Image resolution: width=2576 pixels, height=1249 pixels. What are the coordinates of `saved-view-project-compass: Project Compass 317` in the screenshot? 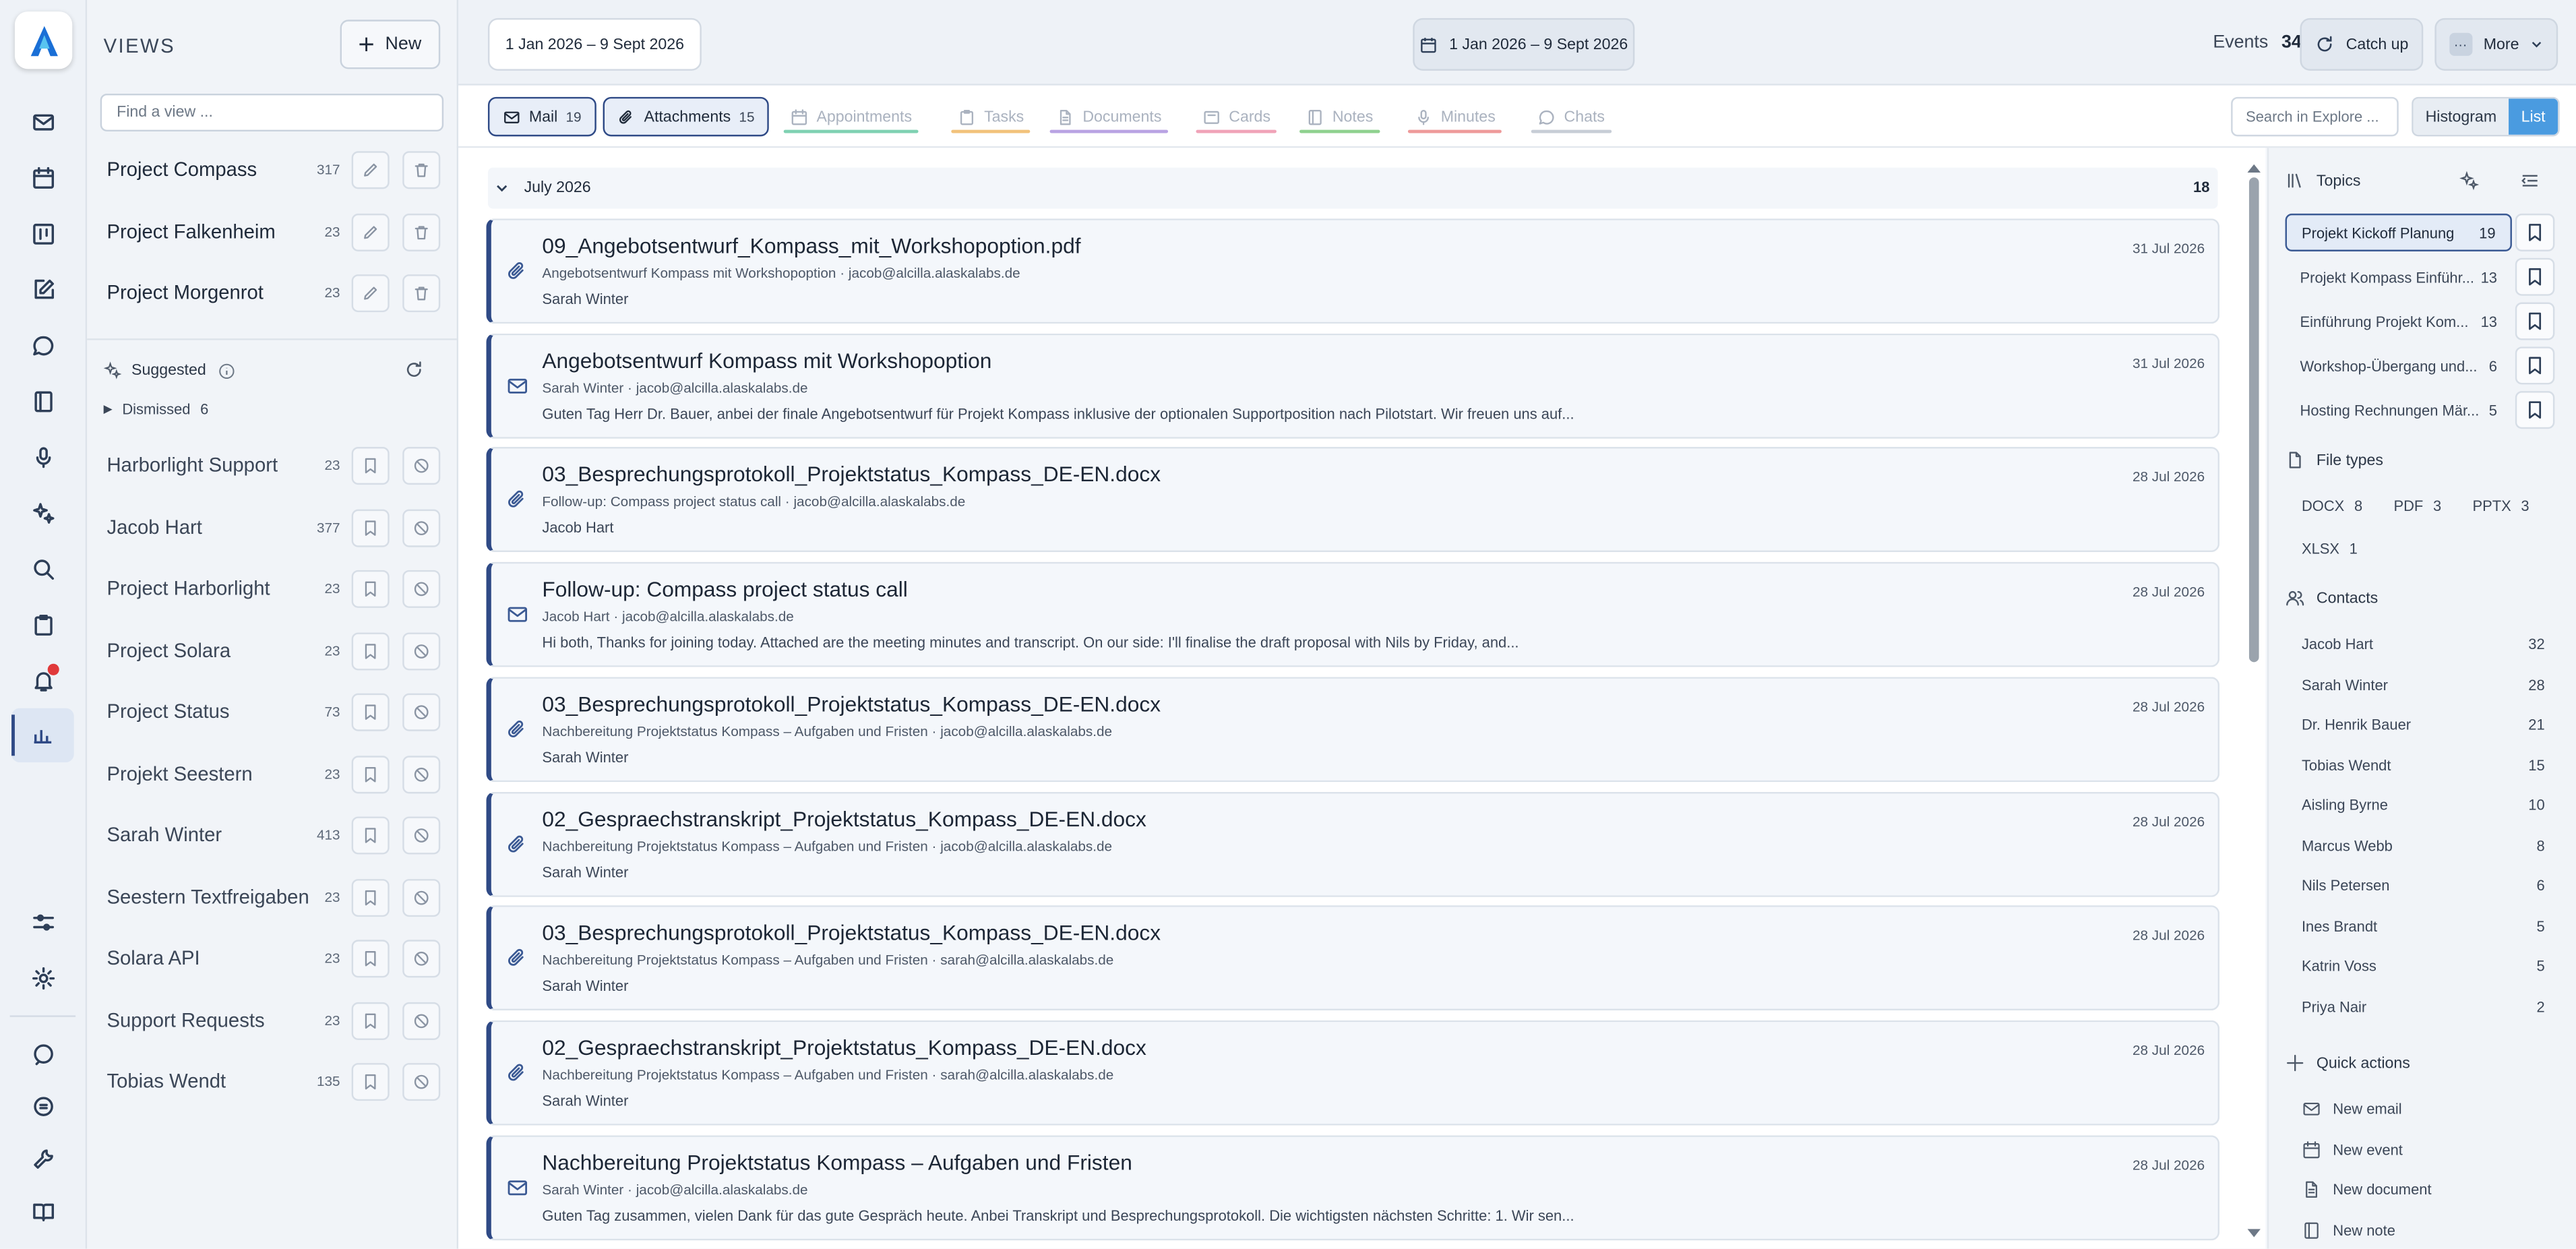 It's located at (272, 170).